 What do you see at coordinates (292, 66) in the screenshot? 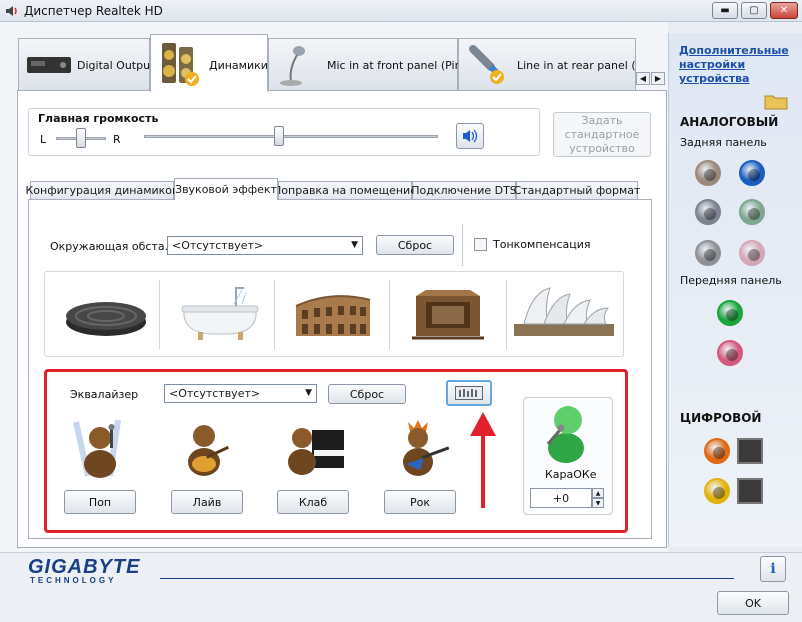
I see `microphone-icon` at bounding box center [292, 66].